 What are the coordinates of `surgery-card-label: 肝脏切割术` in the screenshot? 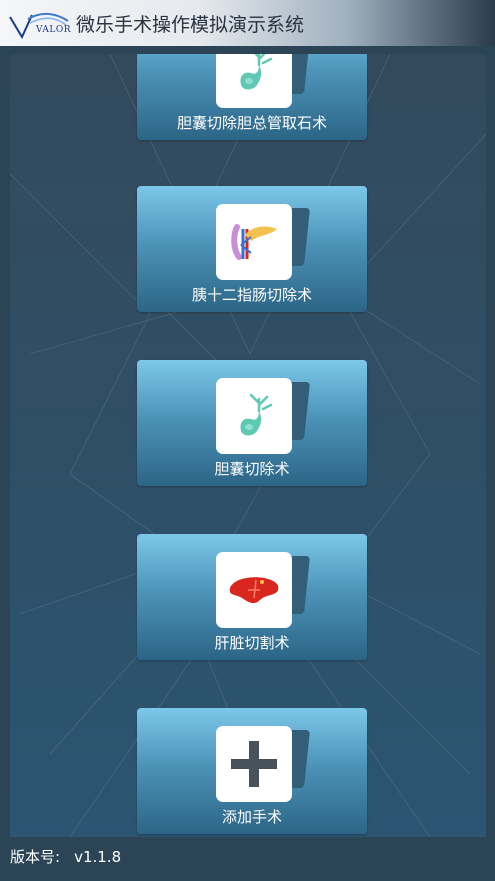 It's located at (252, 643).